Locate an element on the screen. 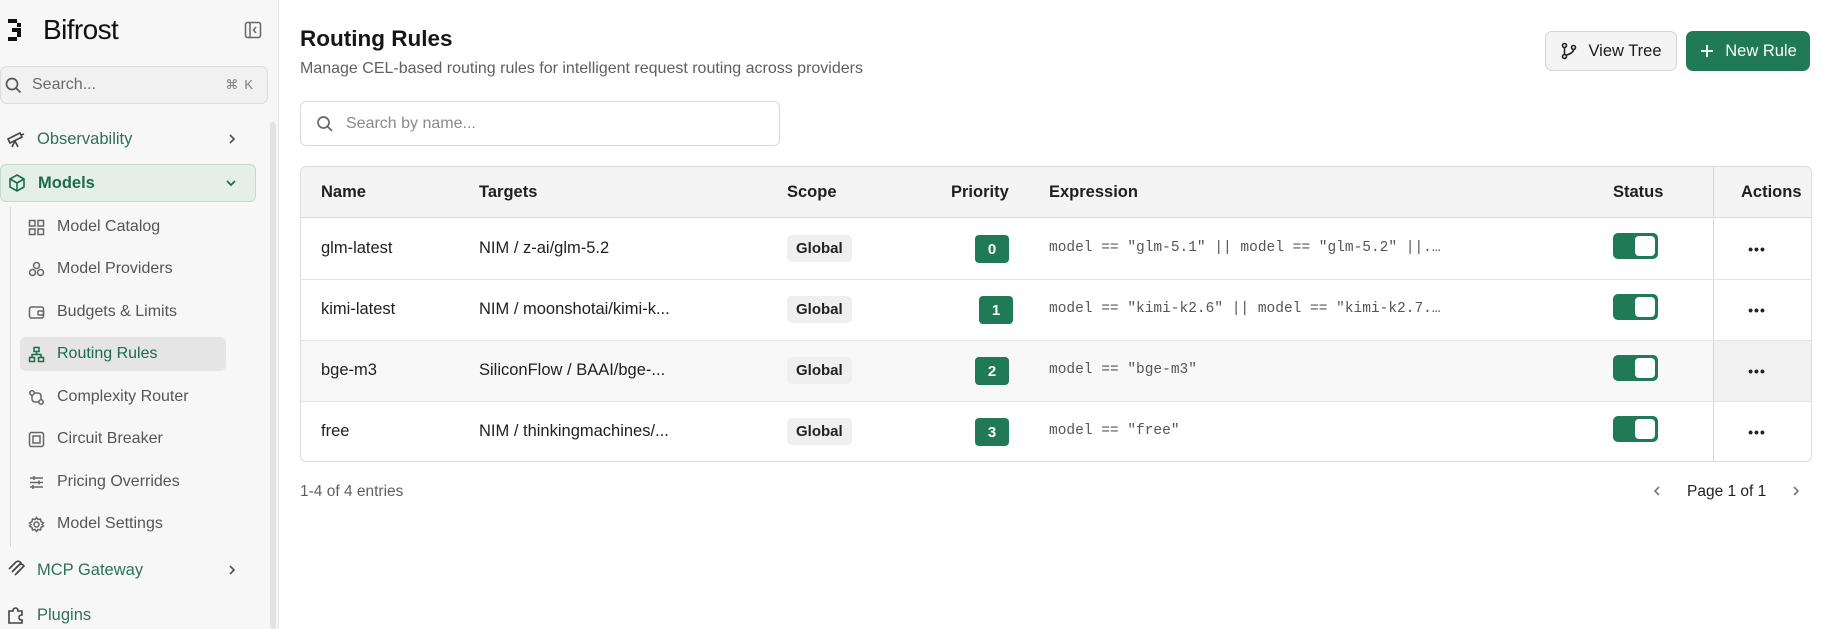  plus-icon is located at coordinates (1707, 51).